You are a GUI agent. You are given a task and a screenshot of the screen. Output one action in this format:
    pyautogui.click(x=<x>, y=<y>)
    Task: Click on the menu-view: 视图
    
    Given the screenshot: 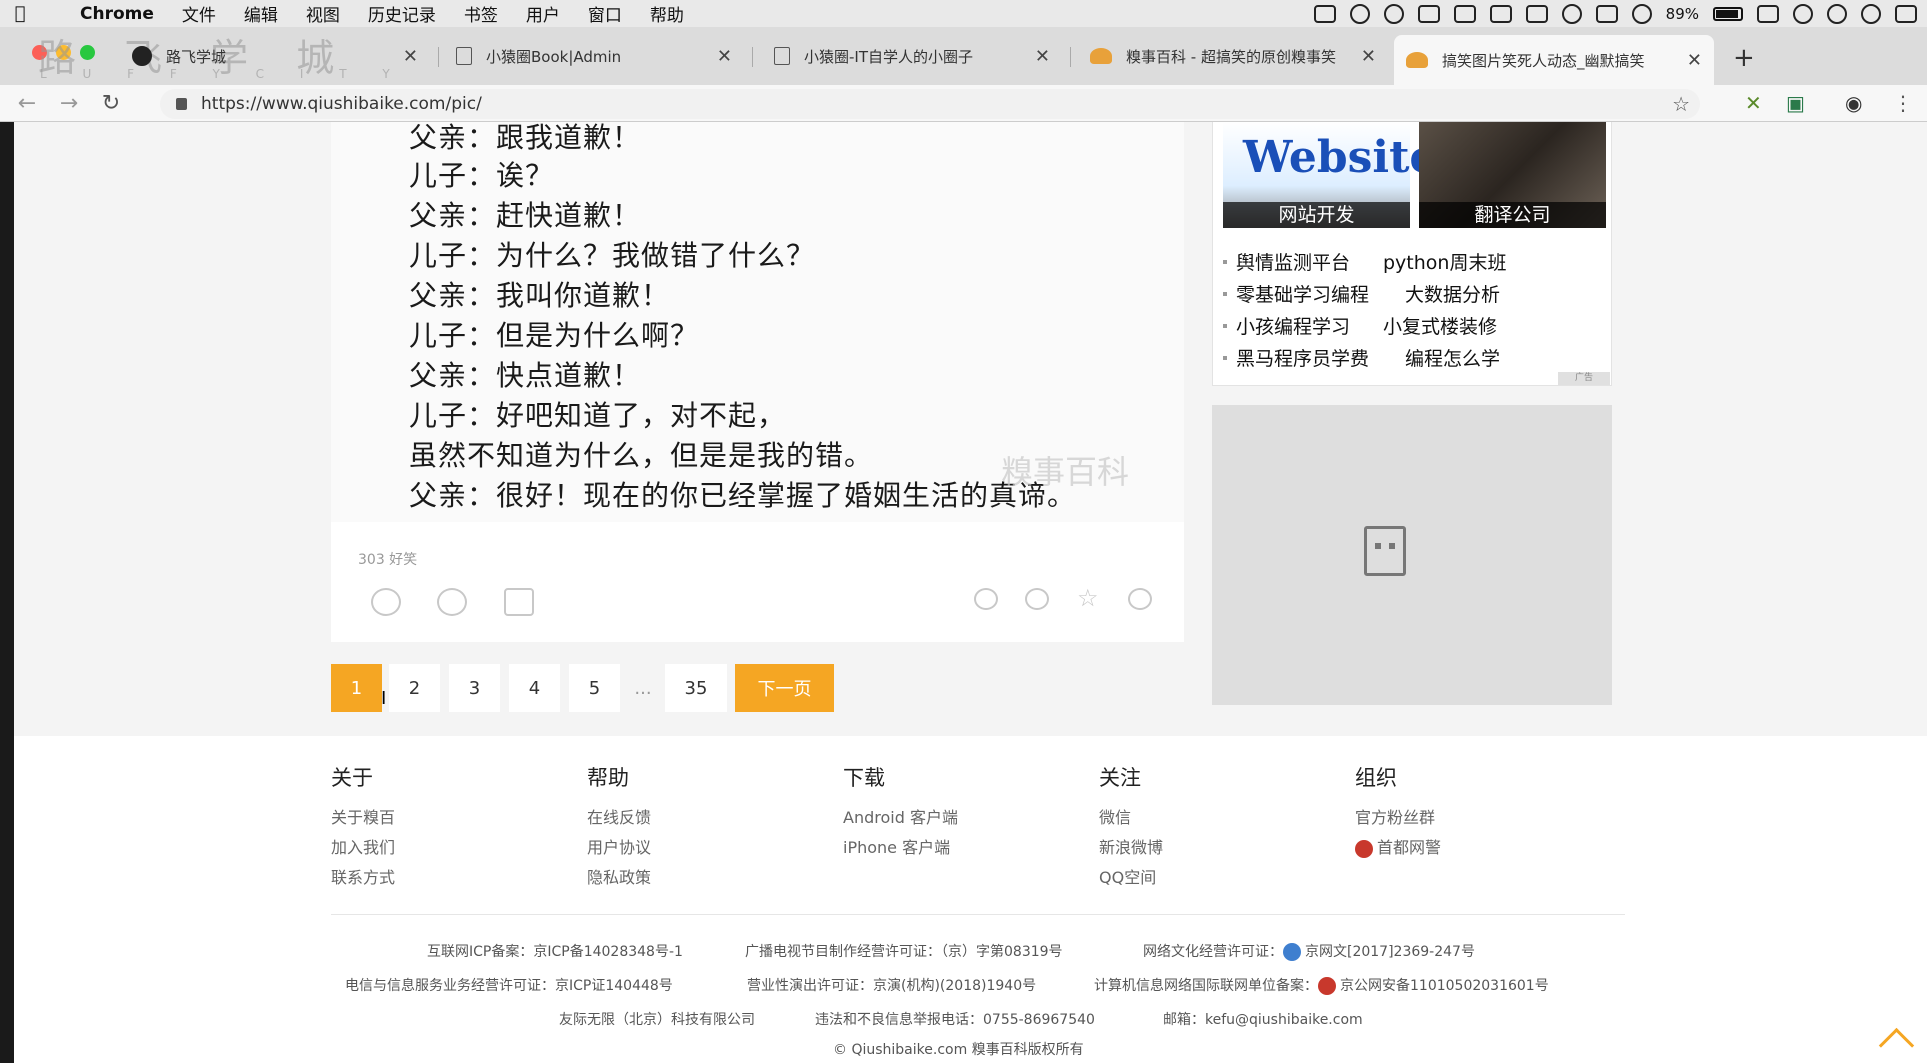 What is the action you would take?
    pyautogui.click(x=323, y=13)
    